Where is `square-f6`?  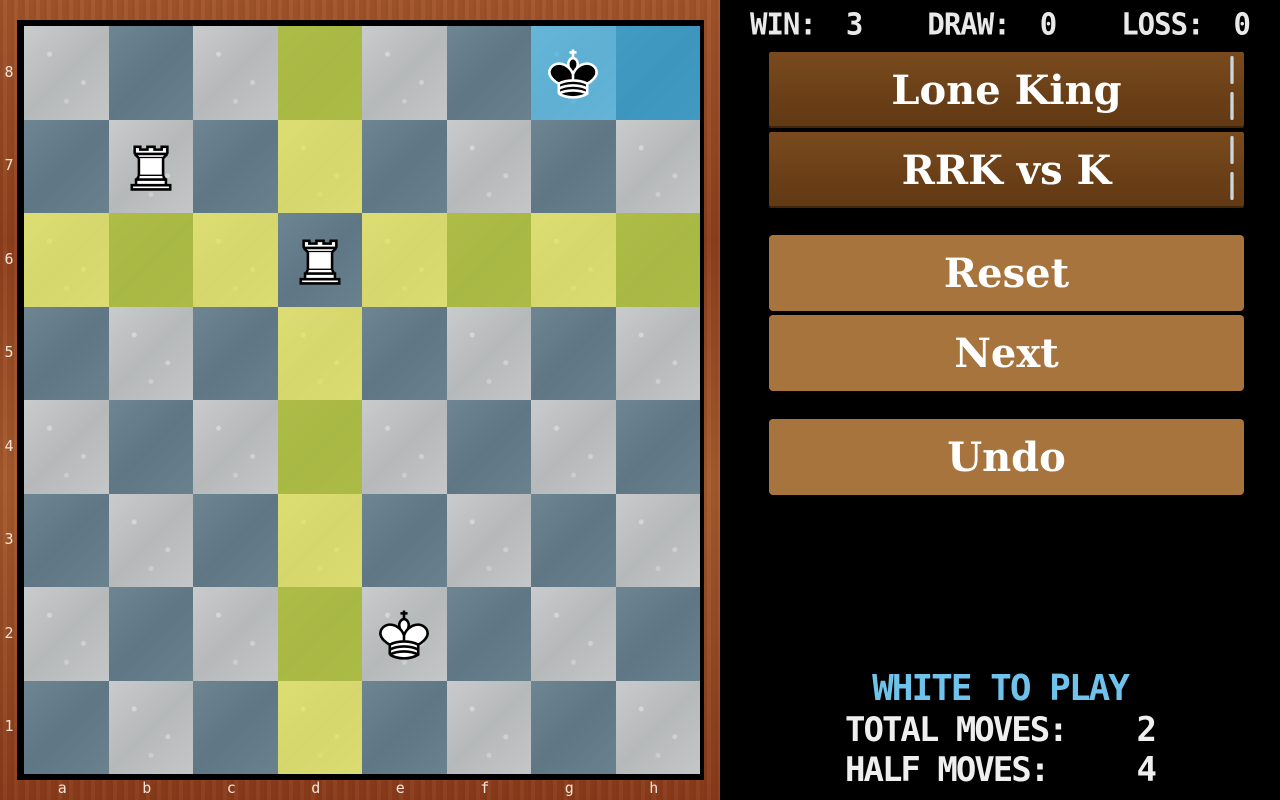
square-f6 is located at coordinates (488, 260).